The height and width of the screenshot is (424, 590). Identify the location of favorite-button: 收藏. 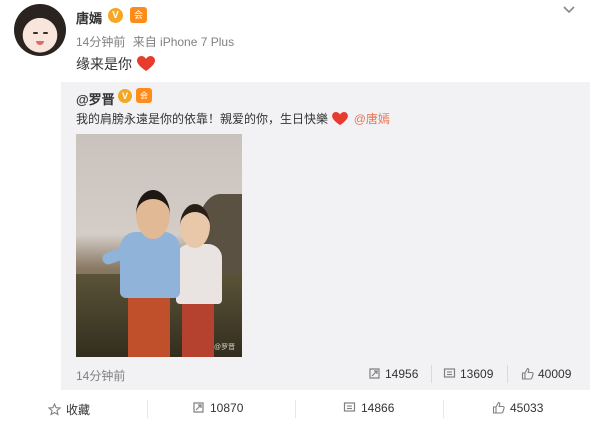
(69, 409).